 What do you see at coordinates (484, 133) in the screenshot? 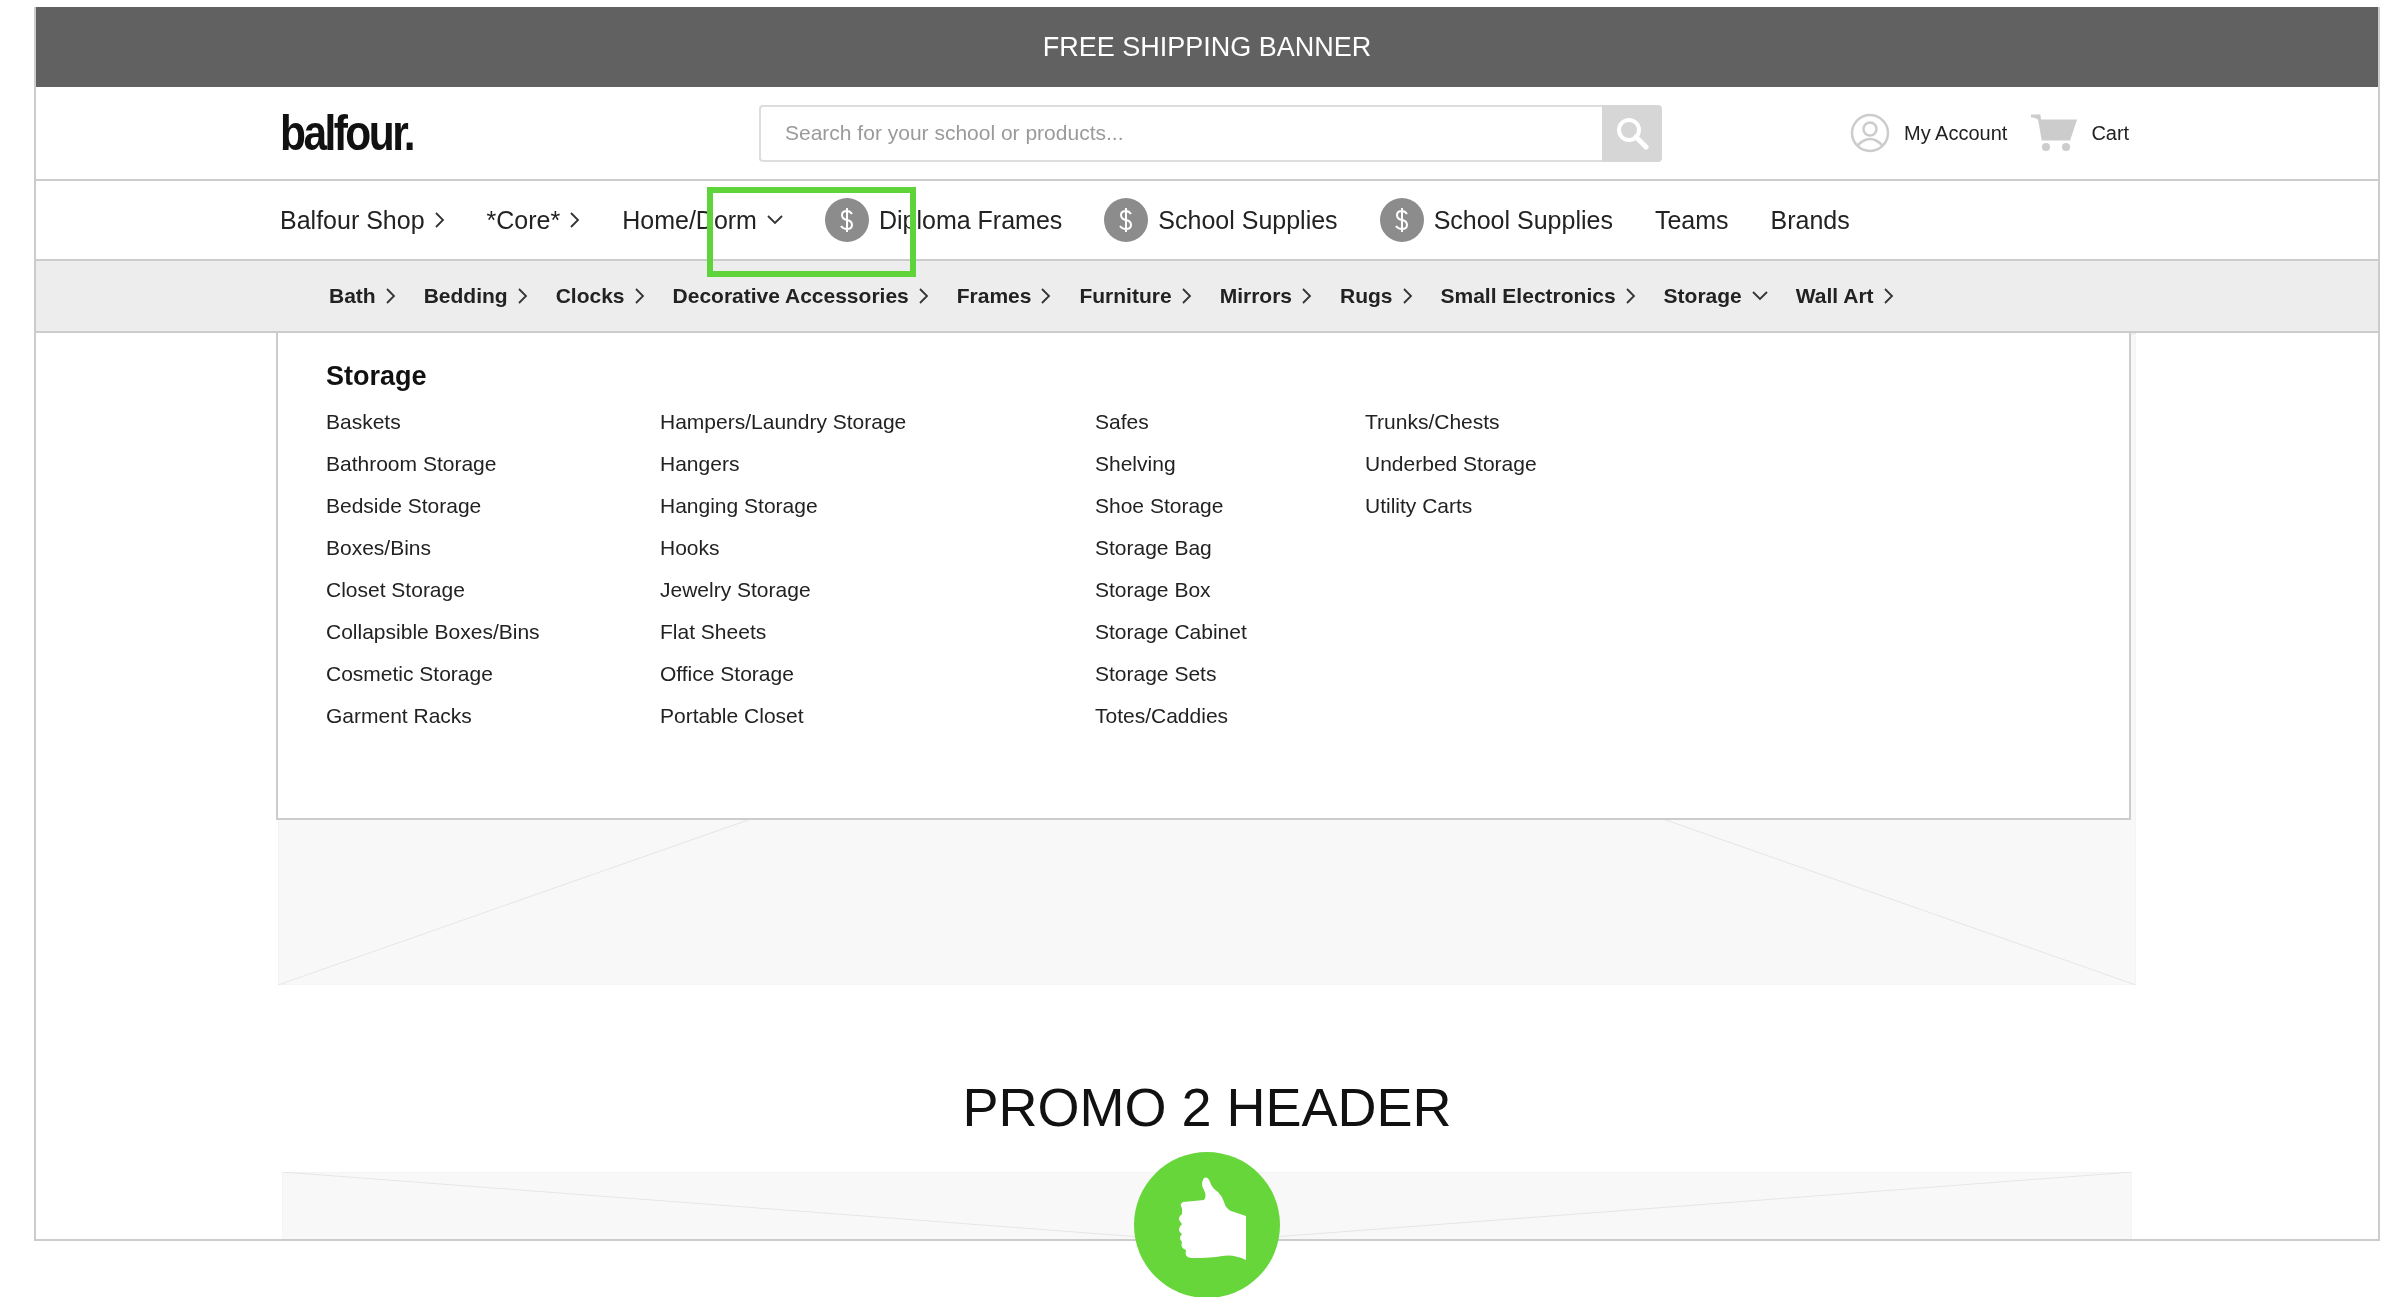
I see `logo: balfour.` at bounding box center [484, 133].